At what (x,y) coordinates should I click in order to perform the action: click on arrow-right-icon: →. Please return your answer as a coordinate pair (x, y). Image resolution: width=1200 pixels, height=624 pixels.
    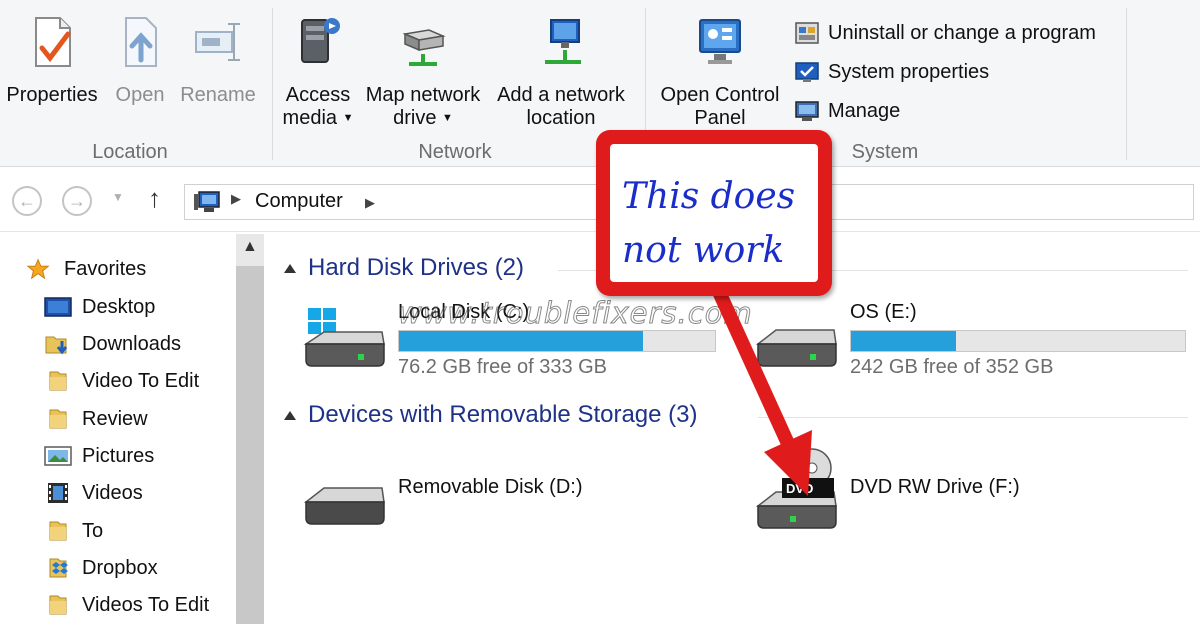
    Looking at the image, I should click on (77, 201).